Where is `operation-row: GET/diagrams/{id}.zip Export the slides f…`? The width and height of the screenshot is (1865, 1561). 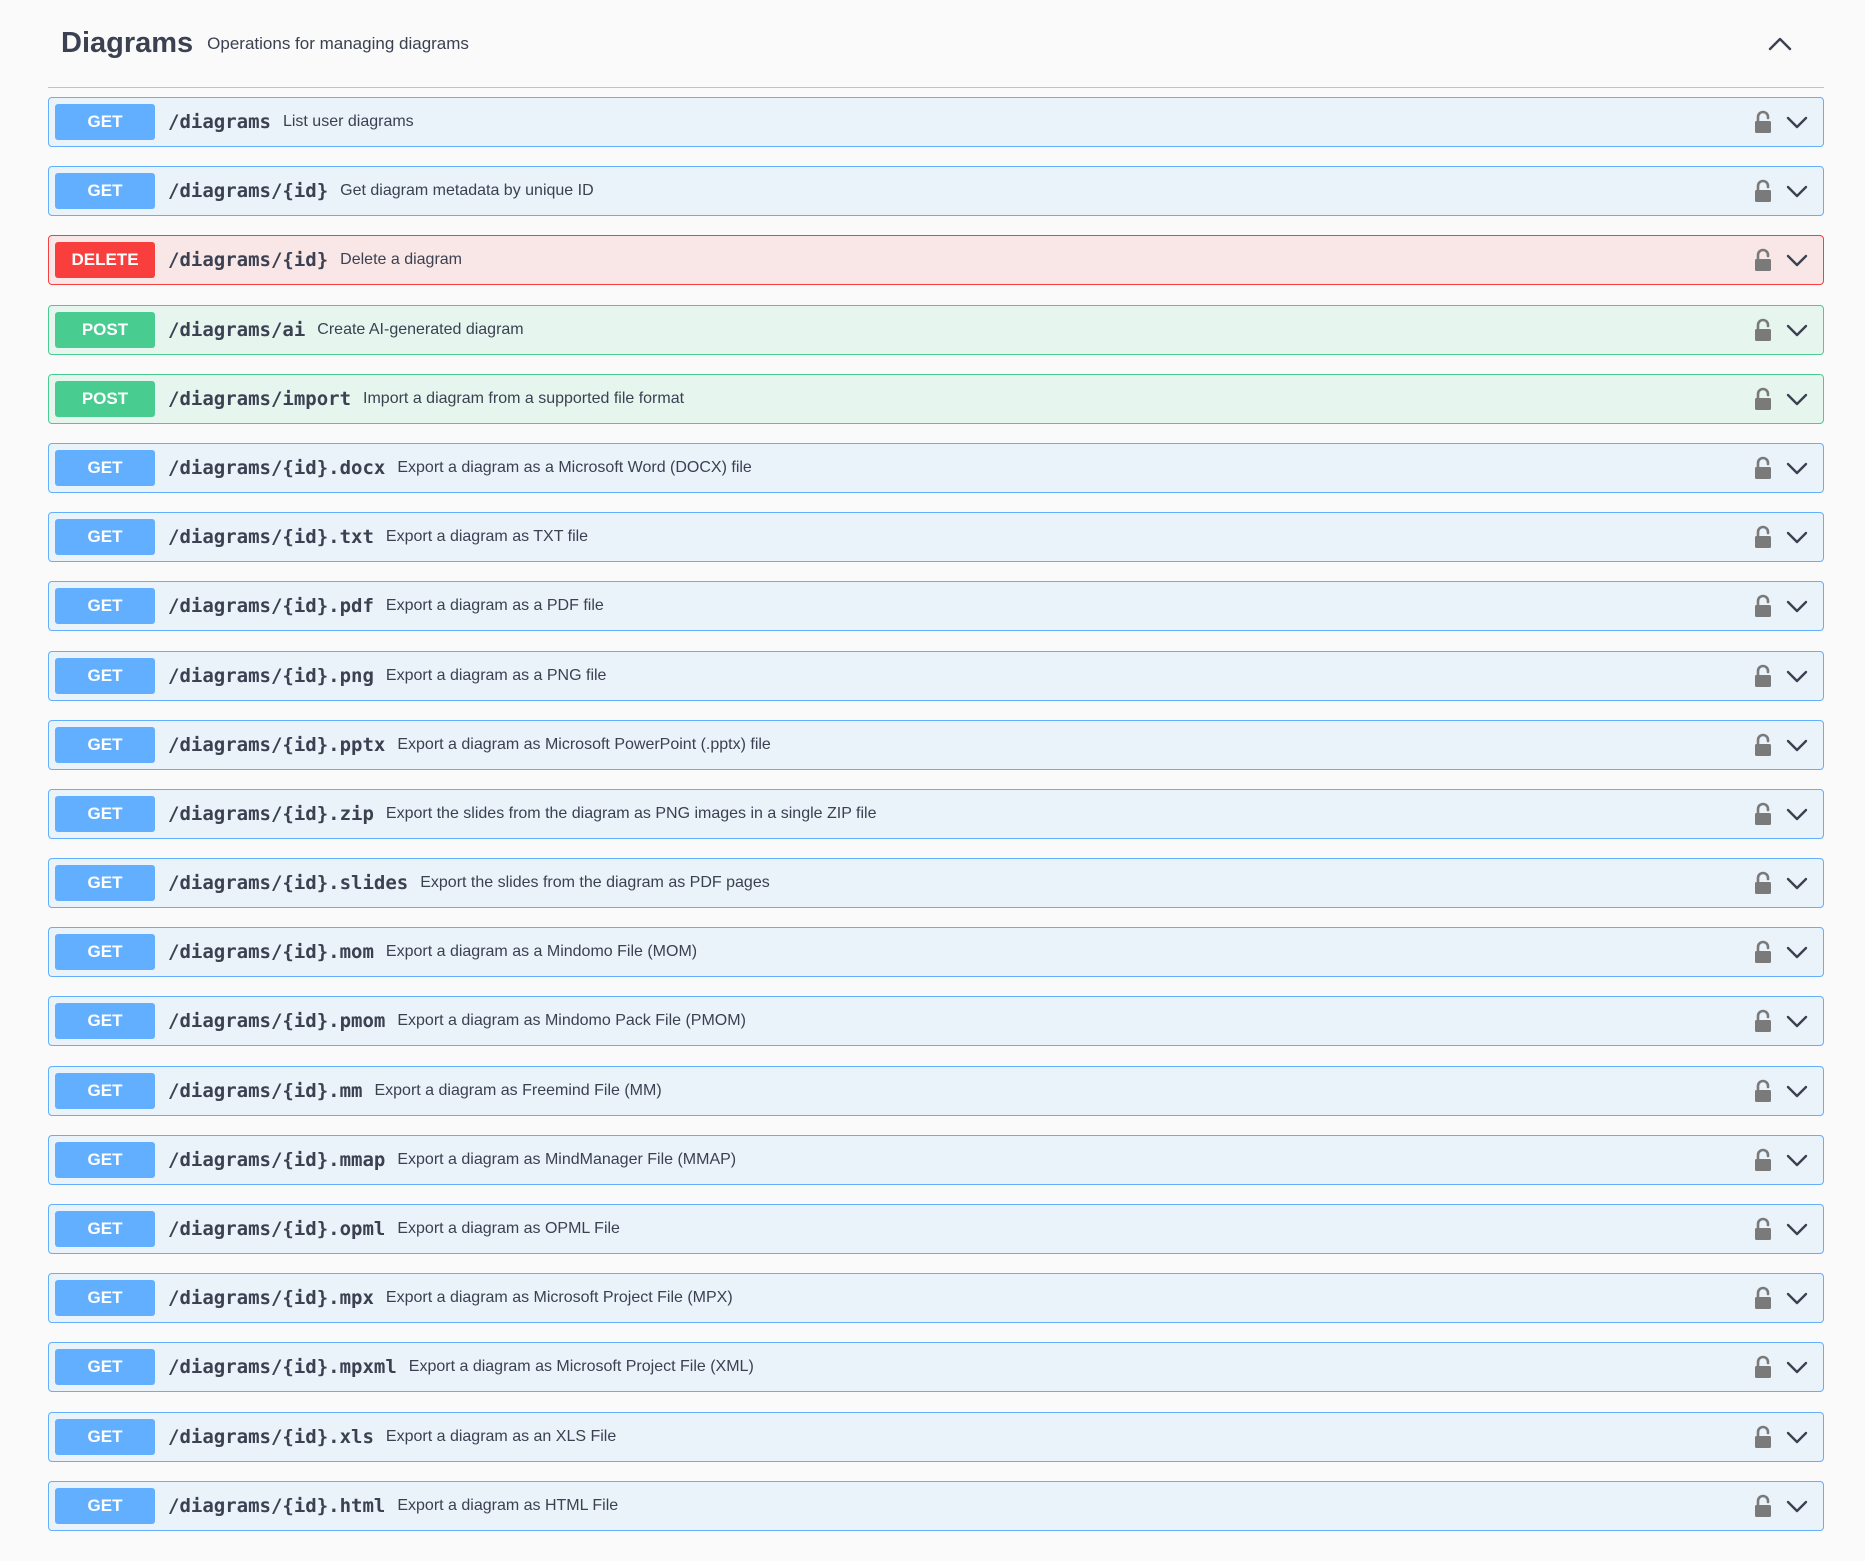 operation-row: GET/diagrams/{id}.zip Export the slides f… is located at coordinates (936, 813).